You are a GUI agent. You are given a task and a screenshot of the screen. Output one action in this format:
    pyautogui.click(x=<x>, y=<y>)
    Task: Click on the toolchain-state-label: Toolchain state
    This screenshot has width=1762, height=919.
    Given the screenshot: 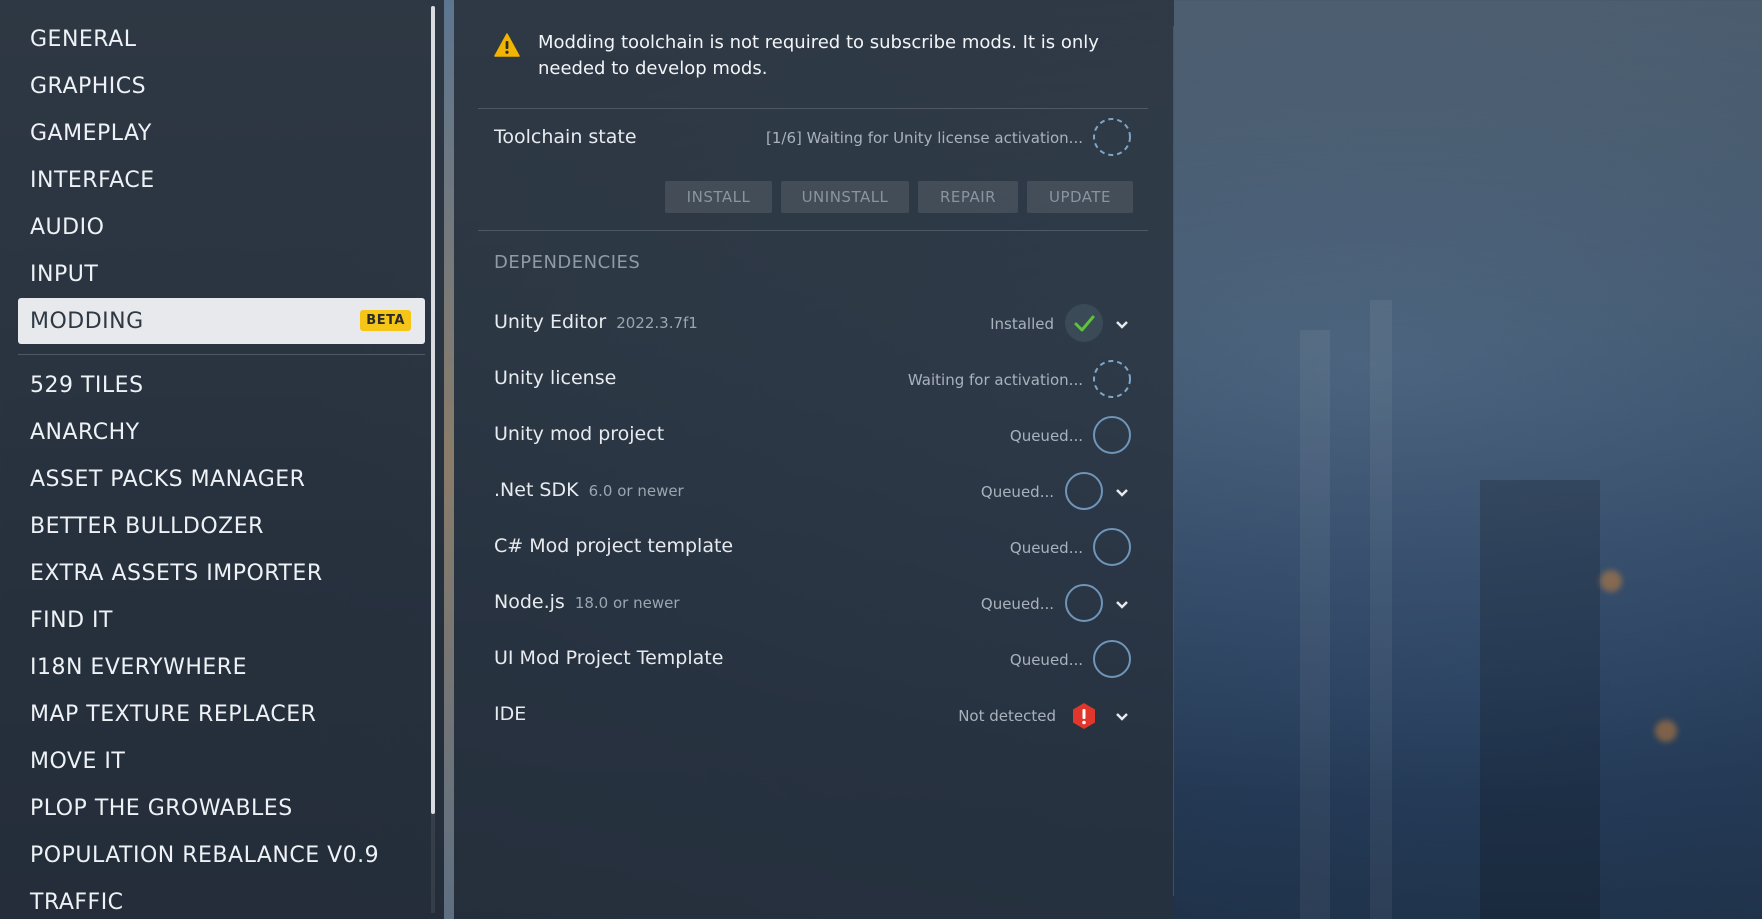 What is the action you would take?
    pyautogui.click(x=565, y=137)
    